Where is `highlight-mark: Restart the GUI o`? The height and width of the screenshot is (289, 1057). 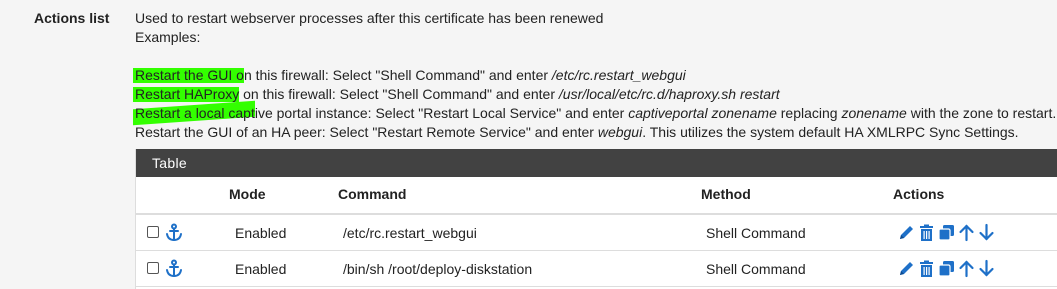
highlight-mark: Restart the GUI o is located at coordinates (189, 75).